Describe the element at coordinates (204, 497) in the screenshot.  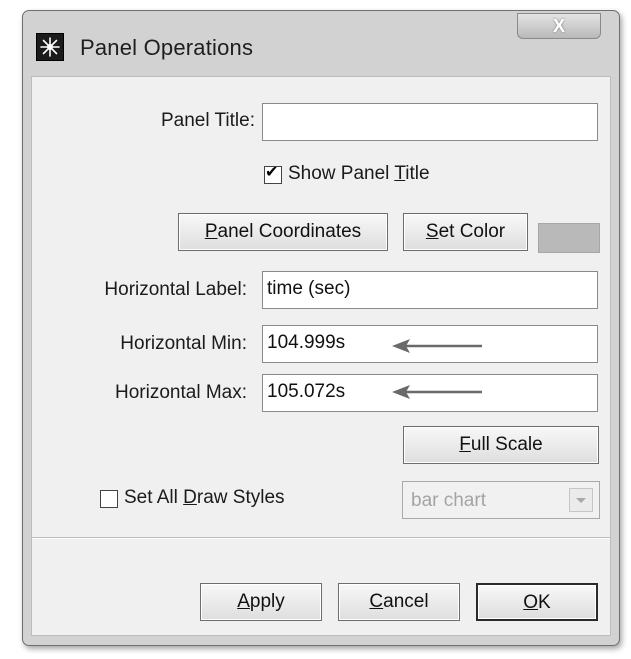
I see `set-all-draw-styles-label: Set All Draw Styles` at that location.